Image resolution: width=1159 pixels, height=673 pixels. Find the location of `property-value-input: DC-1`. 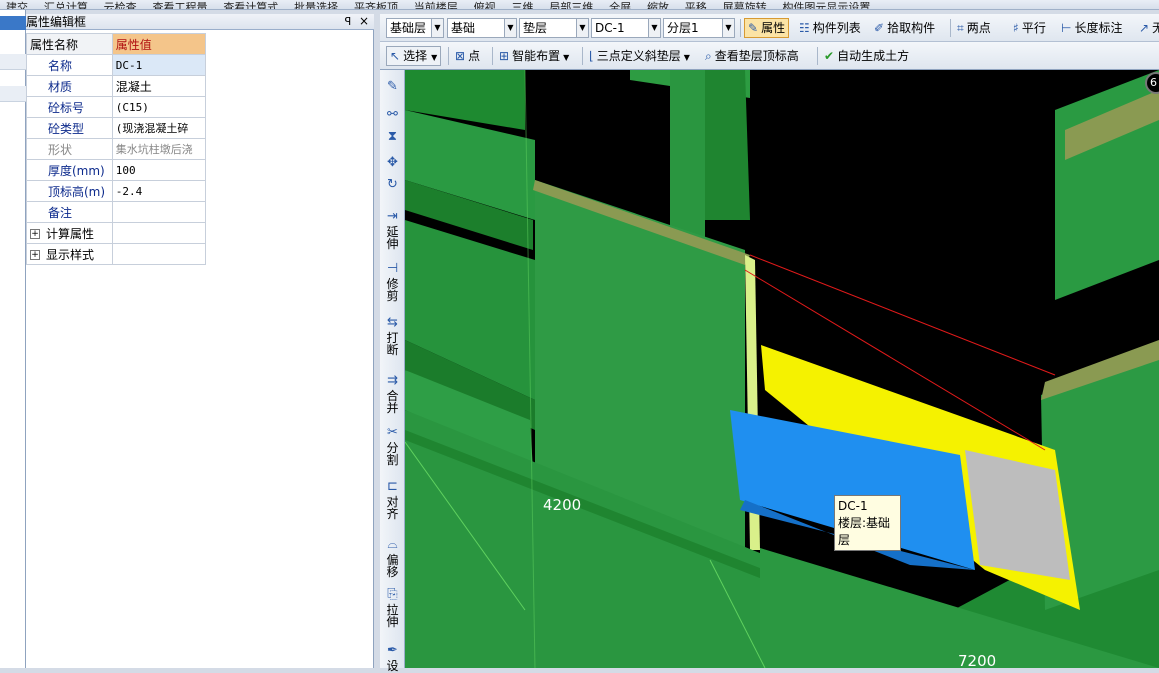

property-value-input: DC-1 is located at coordinates (159, 65).